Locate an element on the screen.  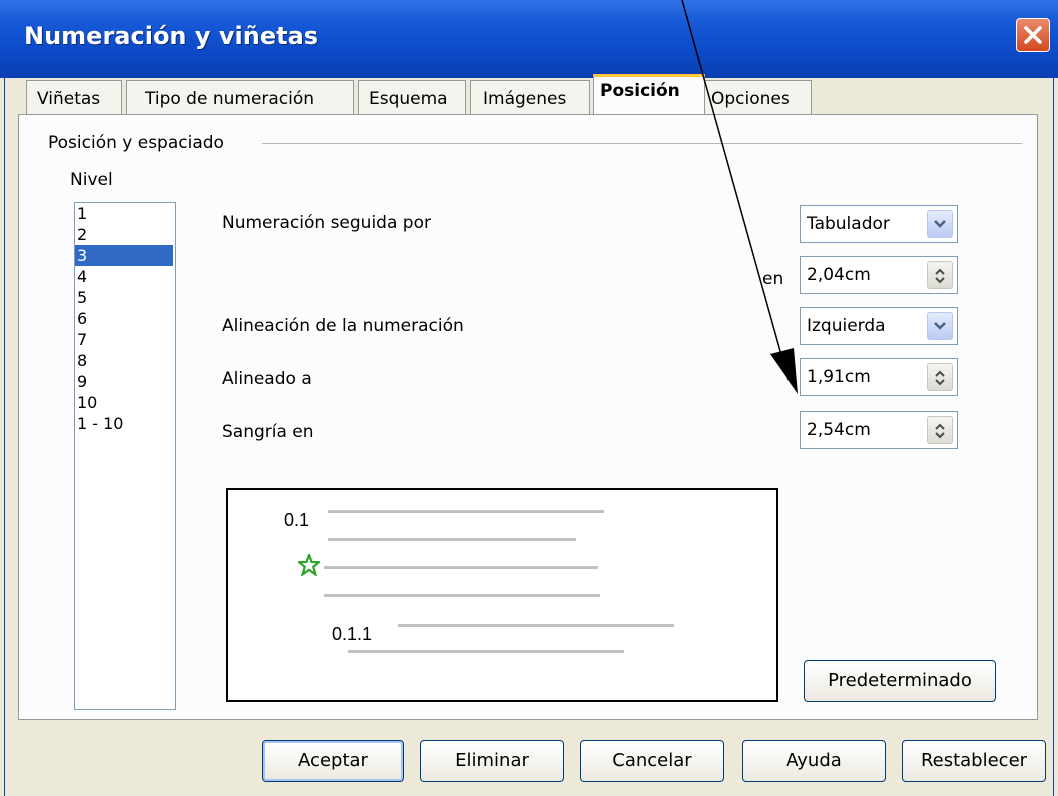
default-button: Predeterminado is located at coordinates (900, 681).